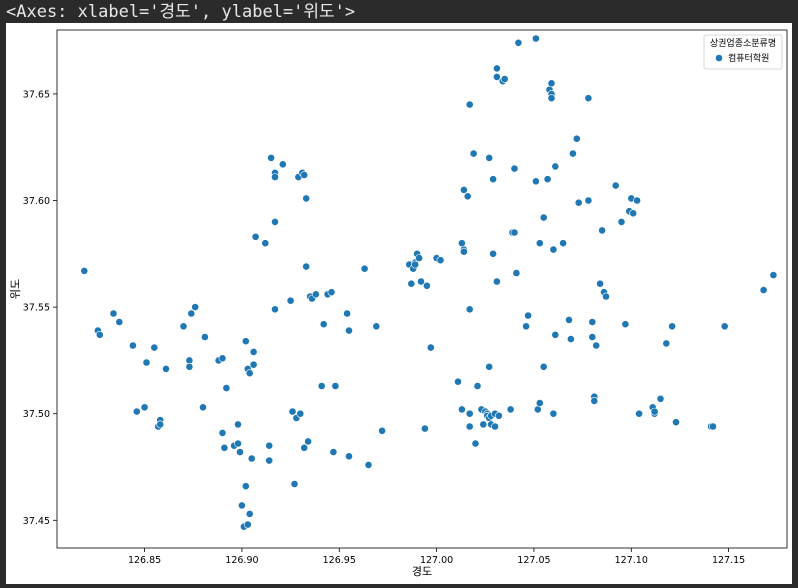 This screenshot has width=798, height=588. Describe the element at coordinates (743, 43) in the screenshot. I see `legend-title: 상권업종소분류명` at that location.